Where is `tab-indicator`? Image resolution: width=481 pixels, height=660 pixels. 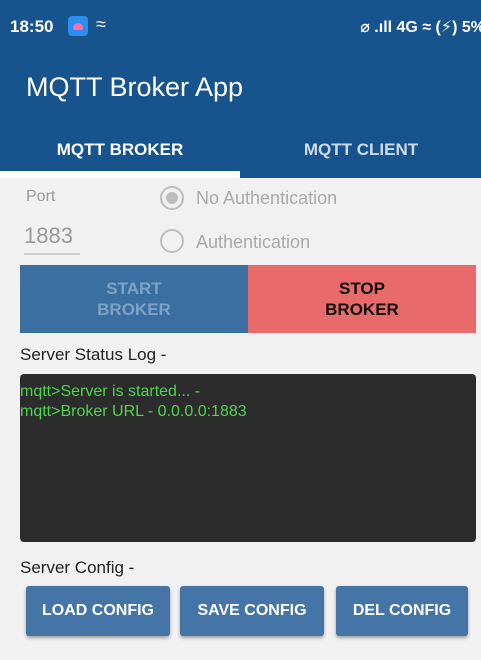 tab-indicator is located at coordinates (120, 174).